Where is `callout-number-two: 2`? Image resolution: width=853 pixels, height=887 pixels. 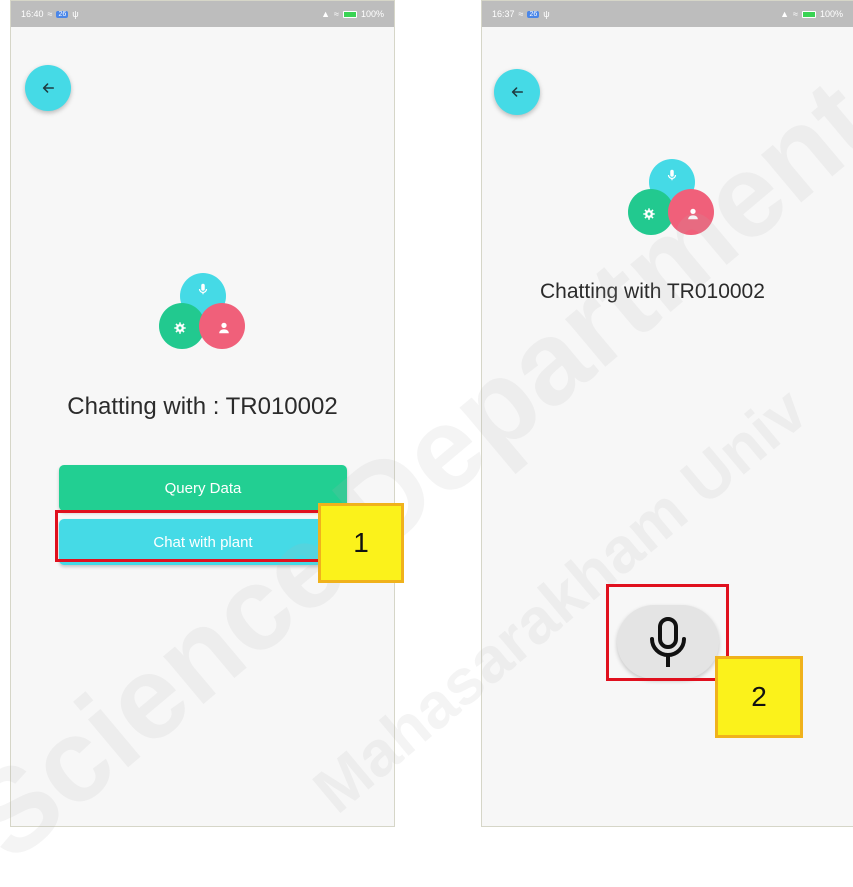
callout-number-two: 2 is located at coordinates (759, 697).